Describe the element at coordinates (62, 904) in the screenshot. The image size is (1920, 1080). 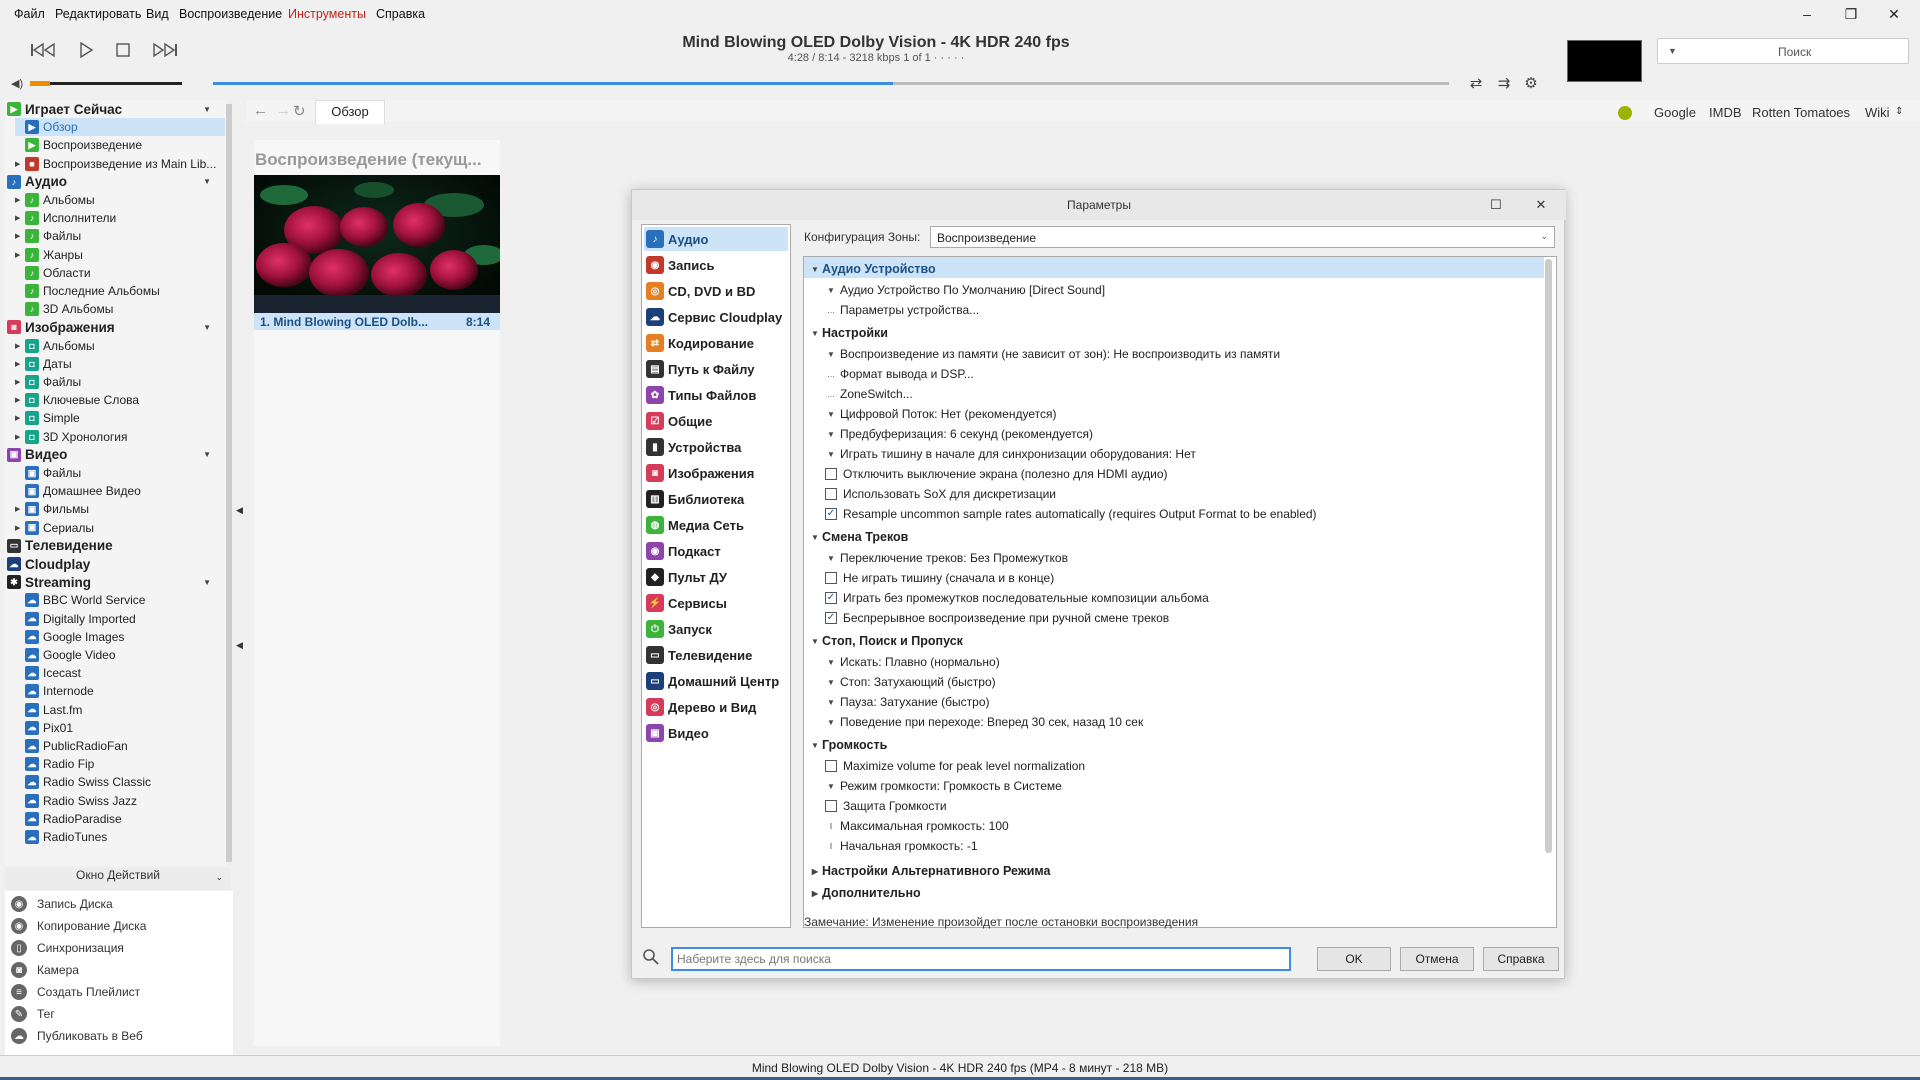
I see `action-item: ◉ Запись Диска` at that location.